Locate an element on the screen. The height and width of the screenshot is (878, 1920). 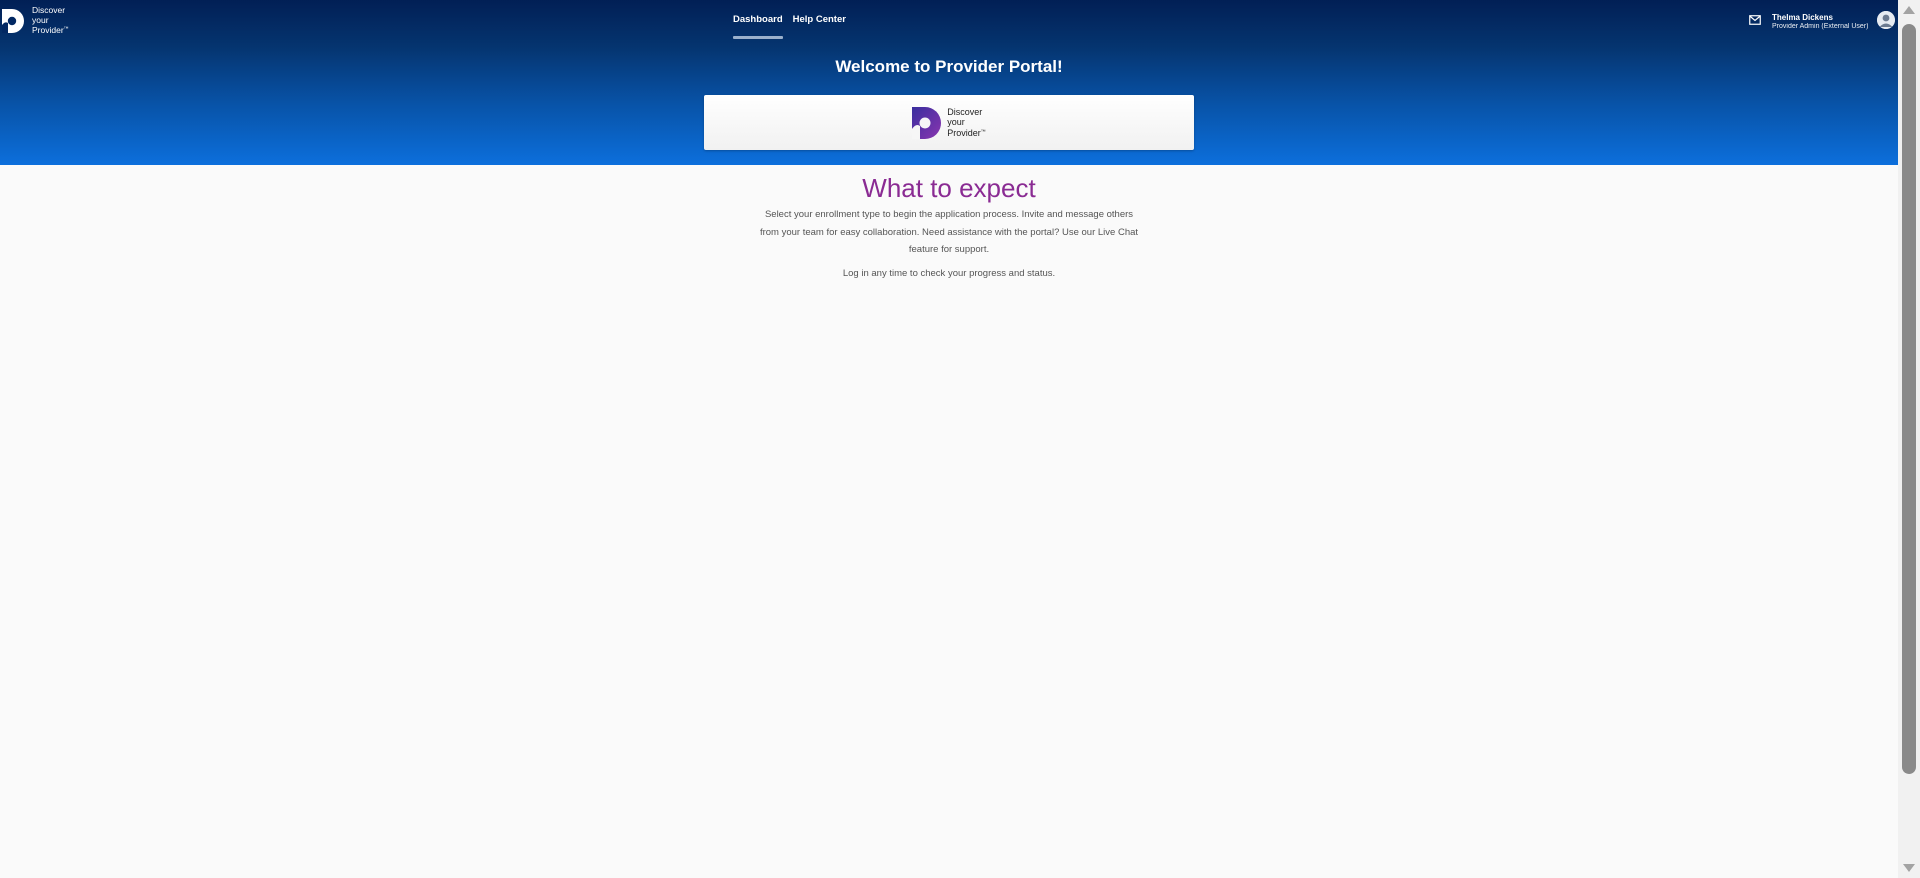
avatar is located at coordinates (1886, 20).